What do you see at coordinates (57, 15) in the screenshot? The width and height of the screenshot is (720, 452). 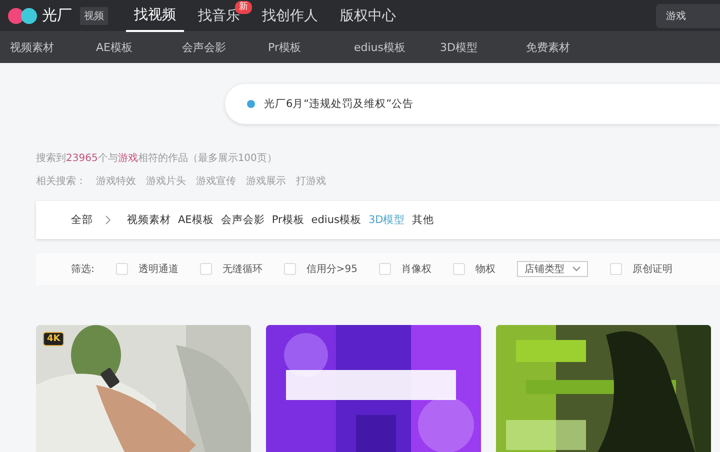 I see `logo-text: 光厂` at bounding box center [57, 15].